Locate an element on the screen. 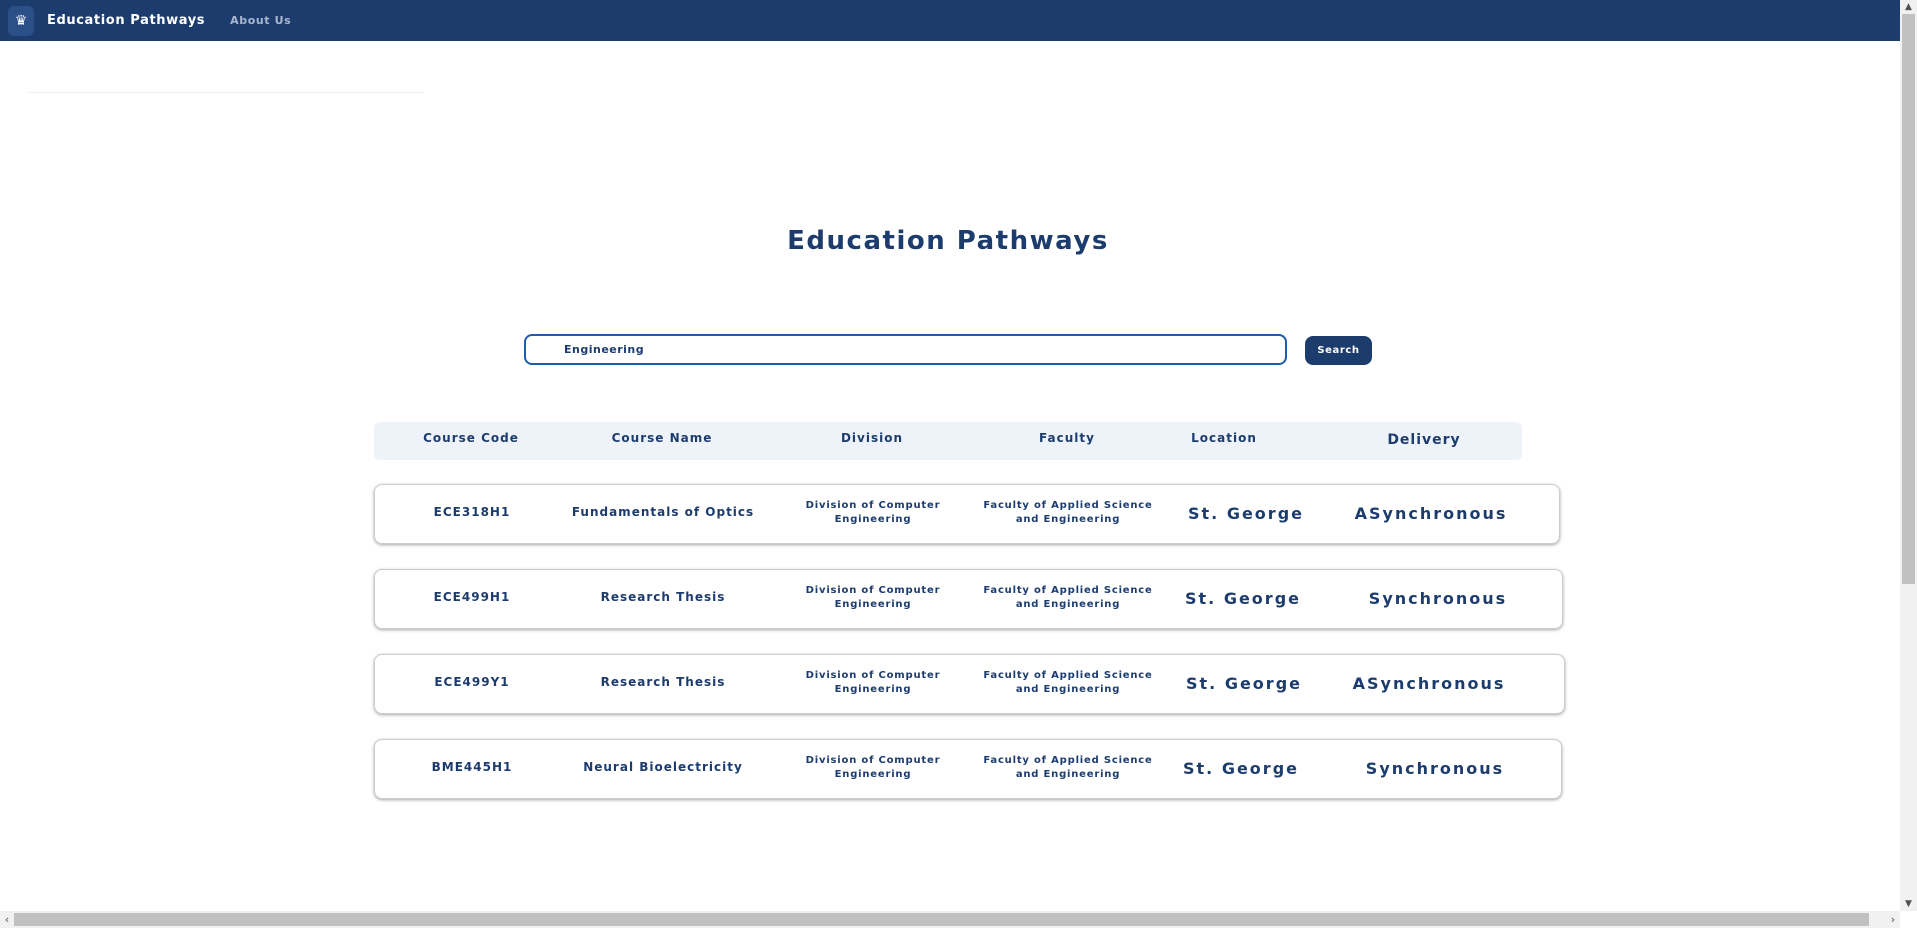  course-code: ECE499H1 is located at coordinates (472, 597).